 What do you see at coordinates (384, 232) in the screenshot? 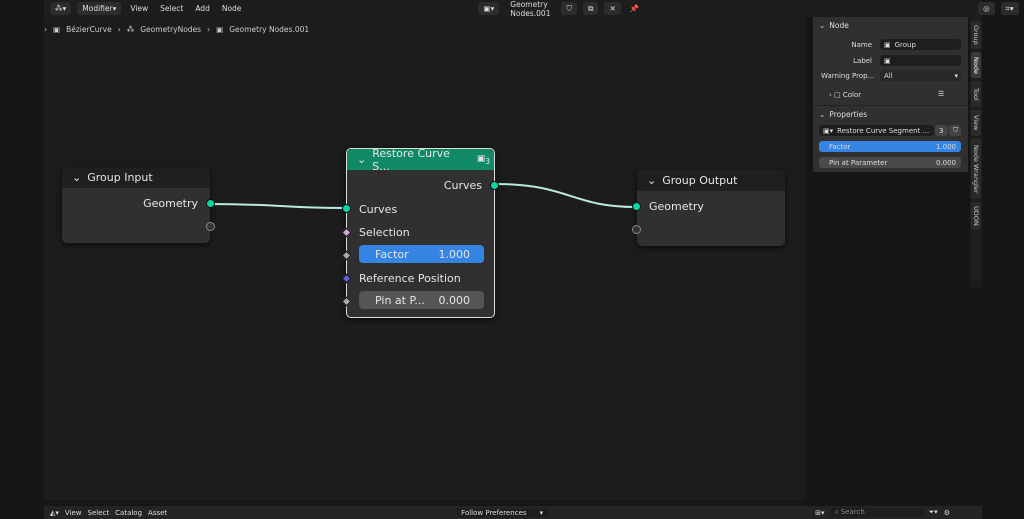
I see `socket-label-selection: Selection` at bounding box center [384, 232].